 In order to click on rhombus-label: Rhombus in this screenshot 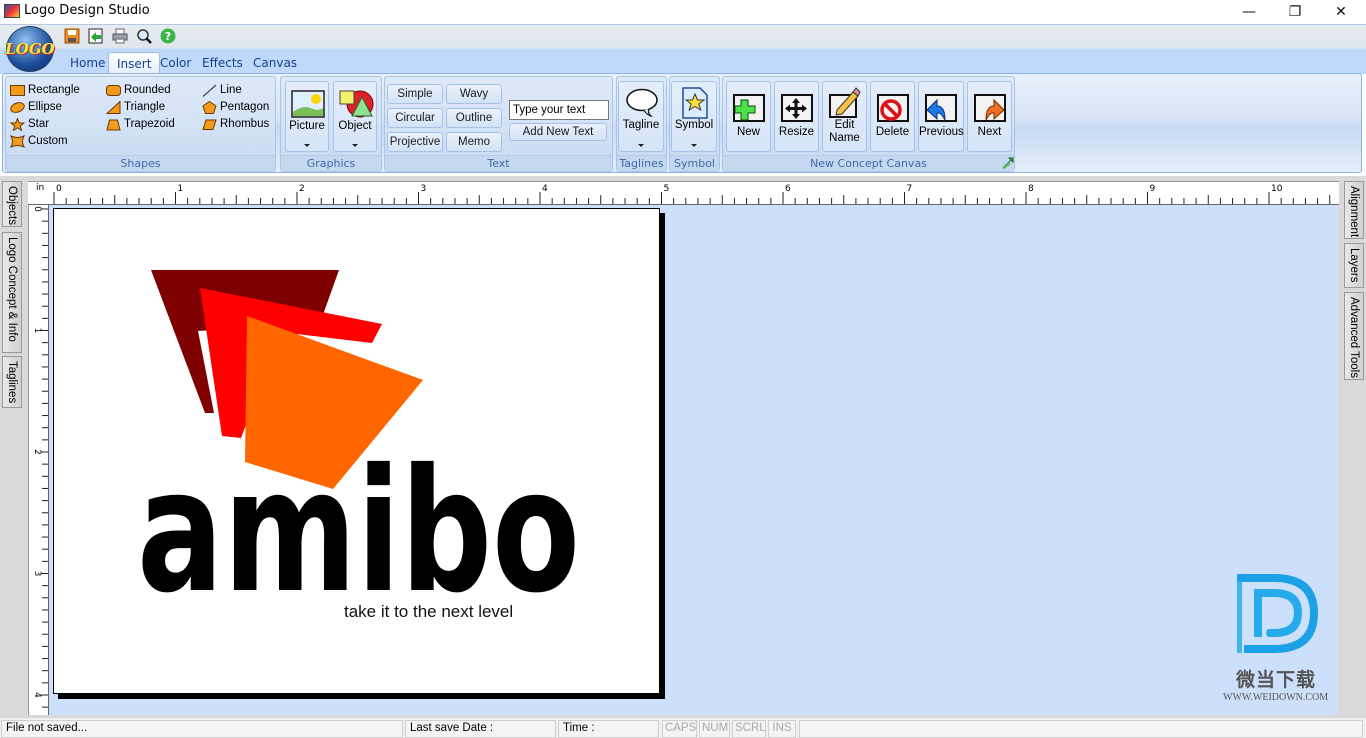, I will do `click(245, 124)`.